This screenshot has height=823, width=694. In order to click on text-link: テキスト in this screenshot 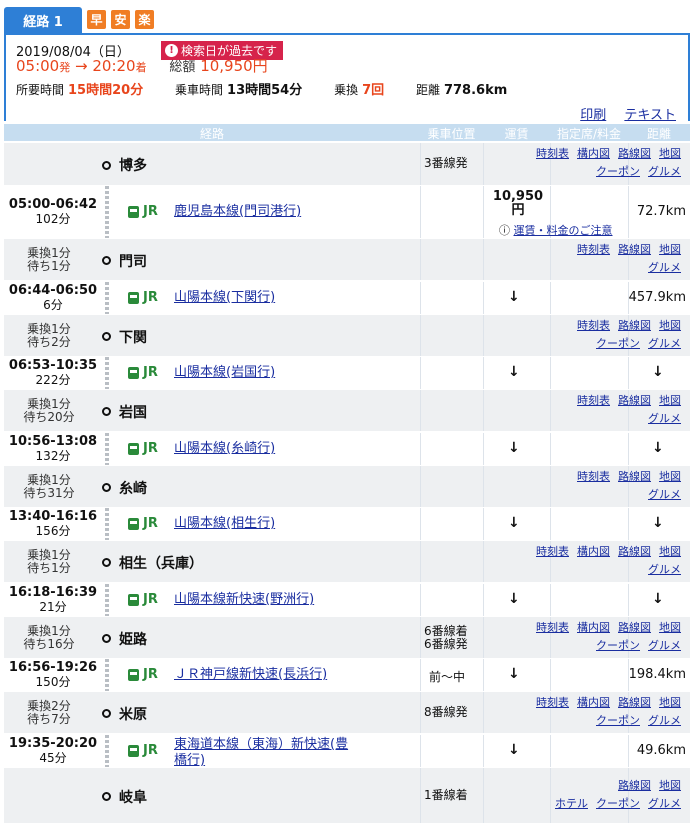, I will do `click(650, 115)`.